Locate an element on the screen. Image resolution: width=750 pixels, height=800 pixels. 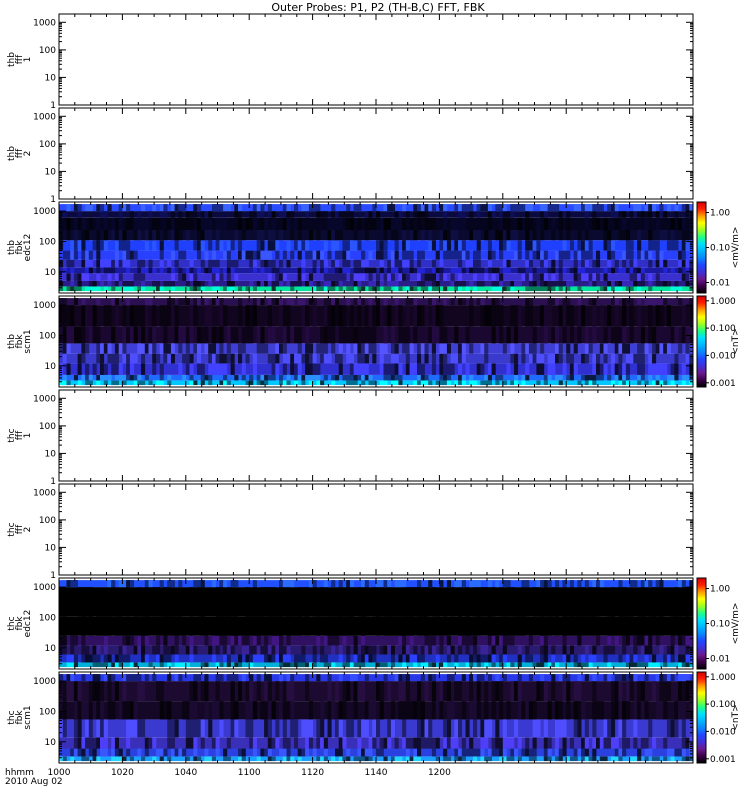
colorbar-tick-label: 1.00 is located at coordinates (720, 590).